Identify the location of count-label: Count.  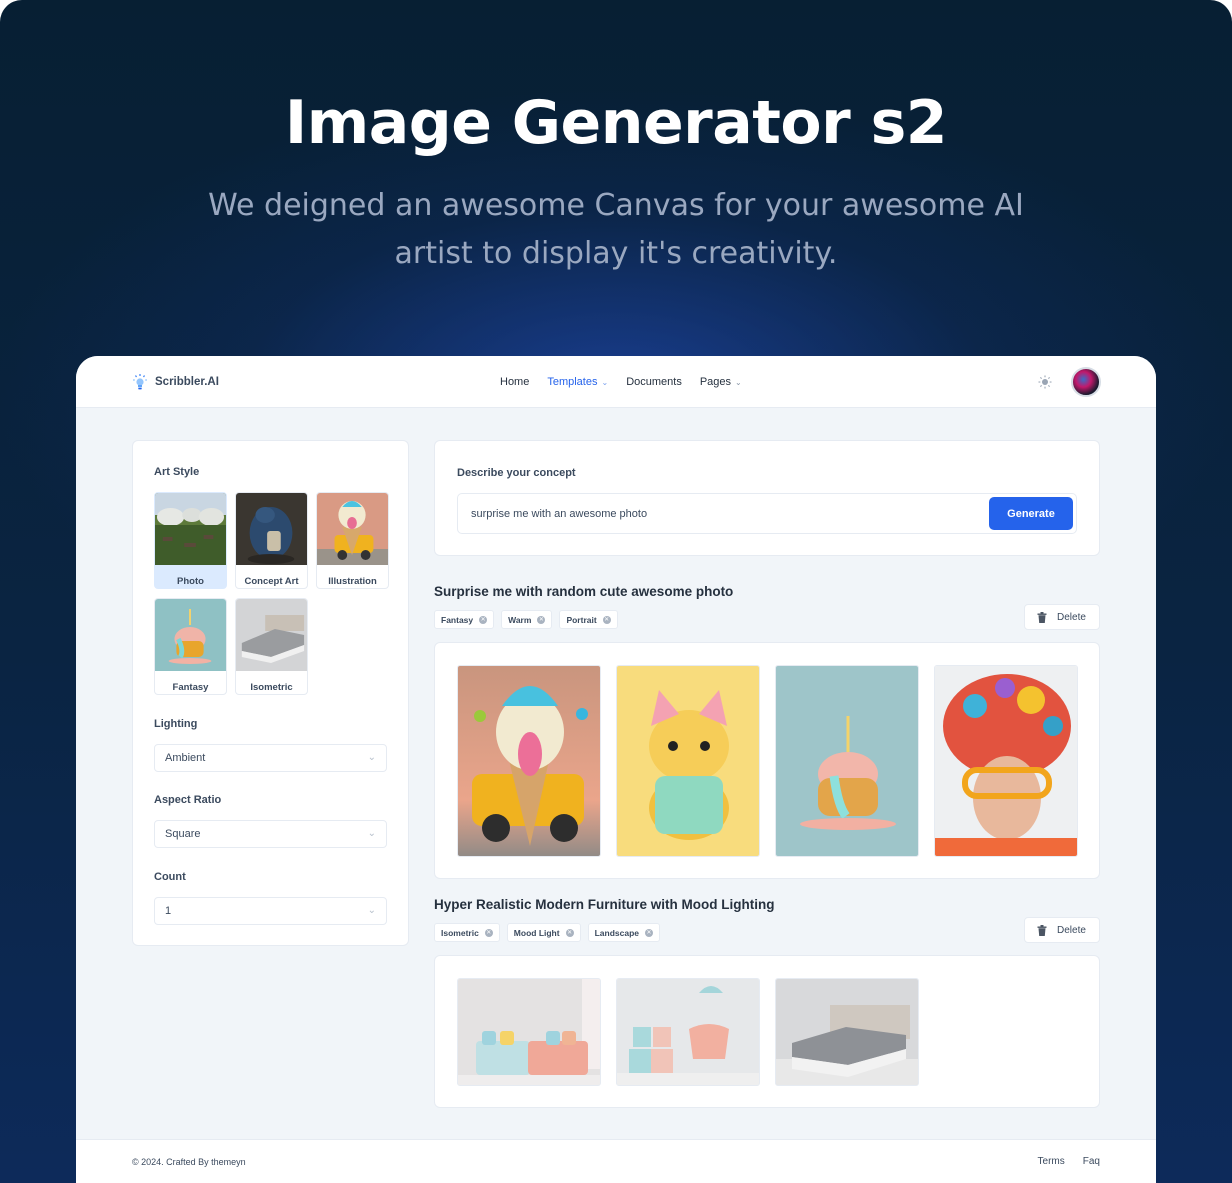
(170, 877).